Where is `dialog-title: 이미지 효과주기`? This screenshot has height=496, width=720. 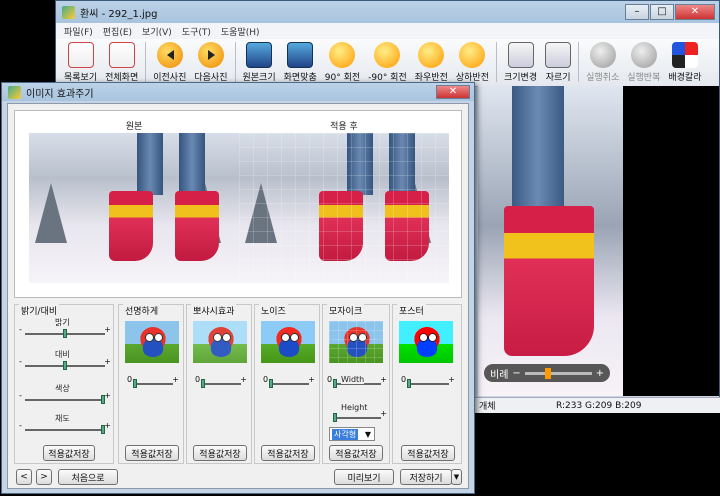
dialog-title: 이미지 효과주기 is located at coordinates (60, 94).